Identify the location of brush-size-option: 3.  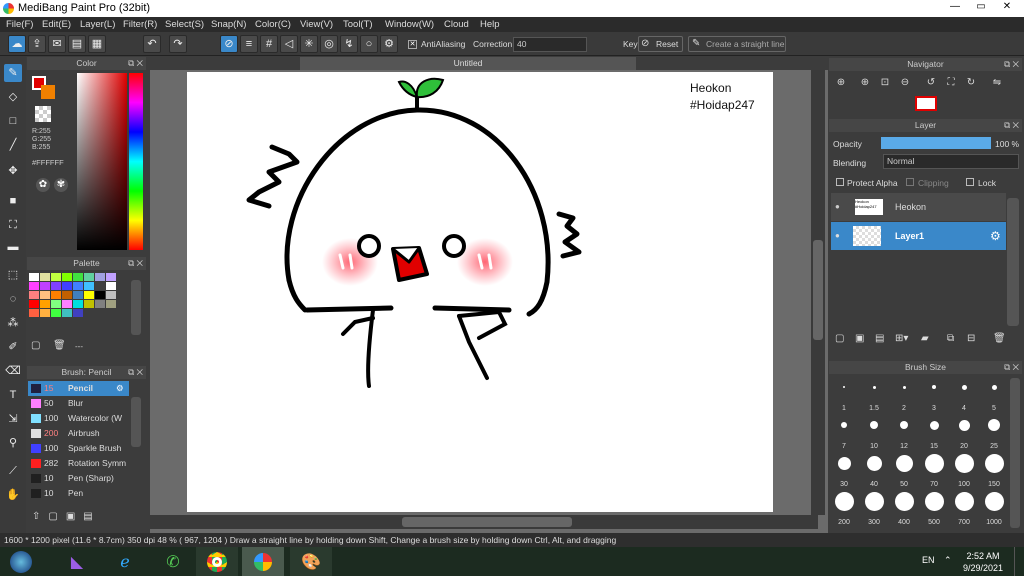
(934, 394).